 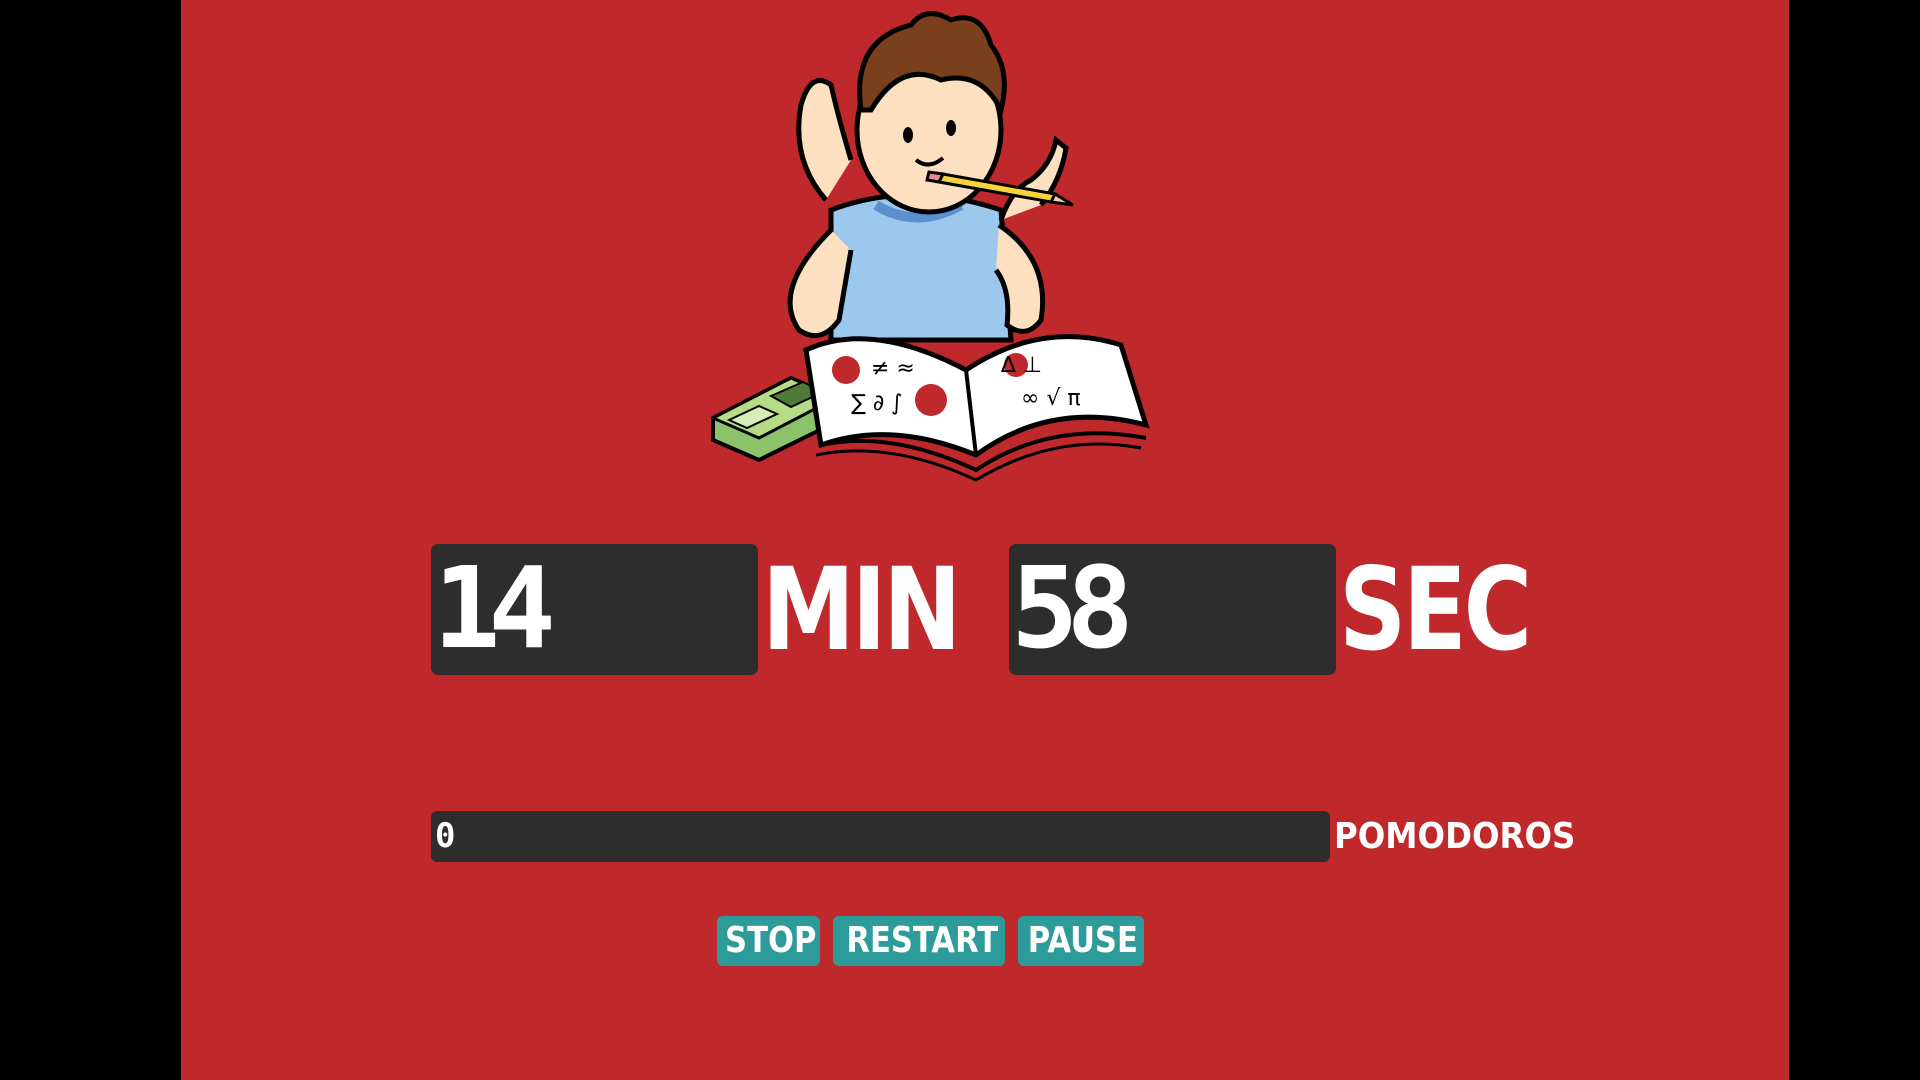 What do you see at coordinates (930, 246) in the screenshot?
I see `student-studying-illustration: ≠ ≈ ∑ ∂ ∫ ∆ ⊥ ∞ √ π` at bounding box center [930, 246].